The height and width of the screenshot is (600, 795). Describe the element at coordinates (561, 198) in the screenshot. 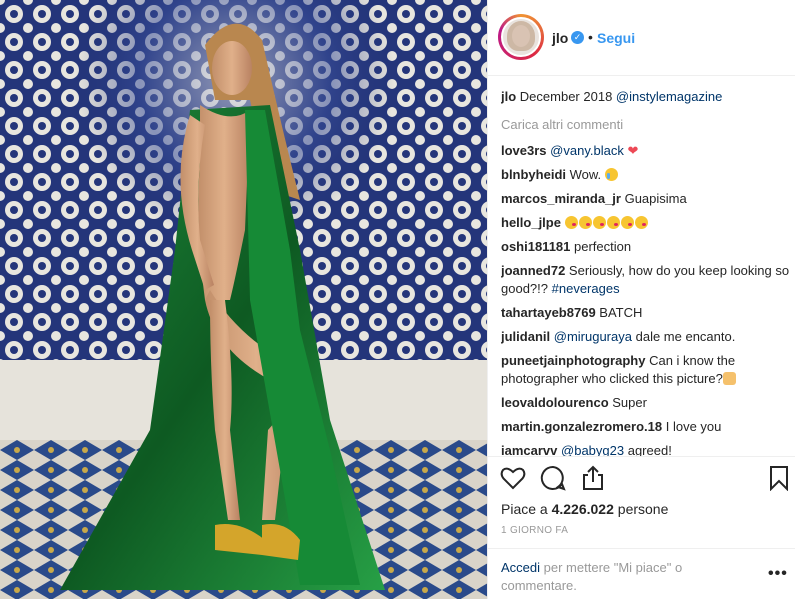

I see `comment-user: marcos_miranda_jr` at that location.